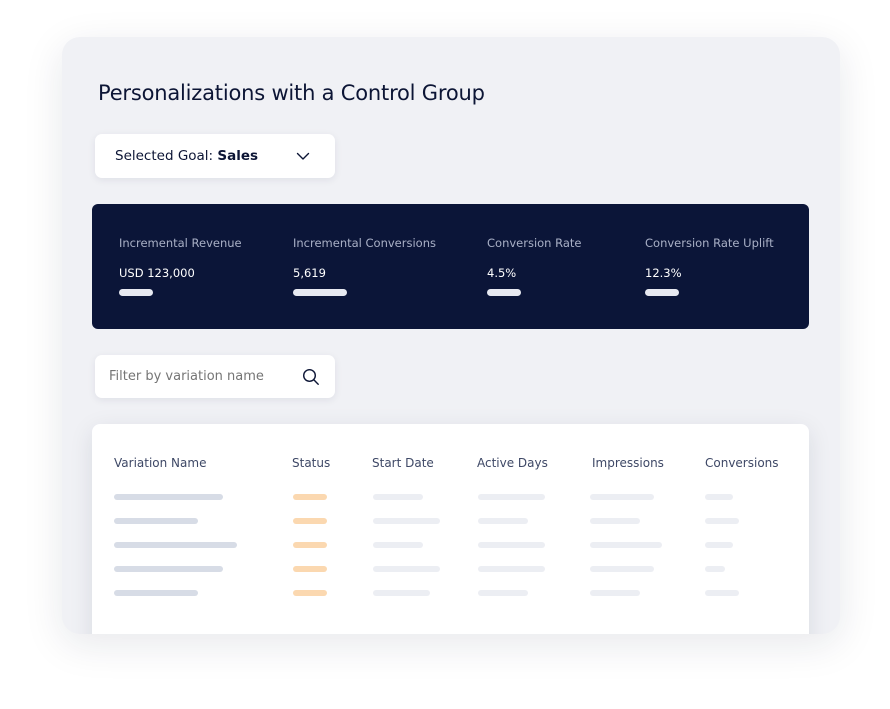 The width and height of the screenshot is (890, 709). What do you see at coordinates (364, 243) in the screenshot?
I see `metric-label: Incremental Conversions` at bounding box center [364, 243].